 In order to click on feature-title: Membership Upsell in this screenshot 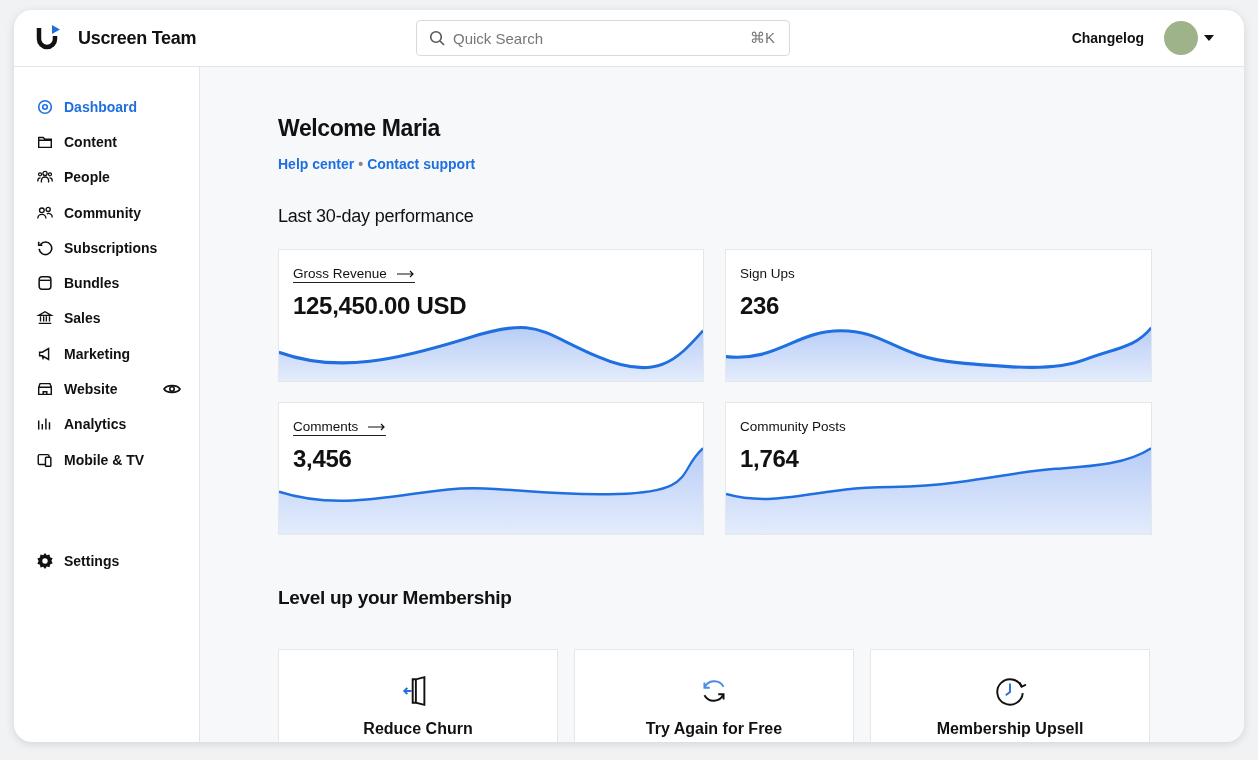, I will do `click(1010, 729)`.